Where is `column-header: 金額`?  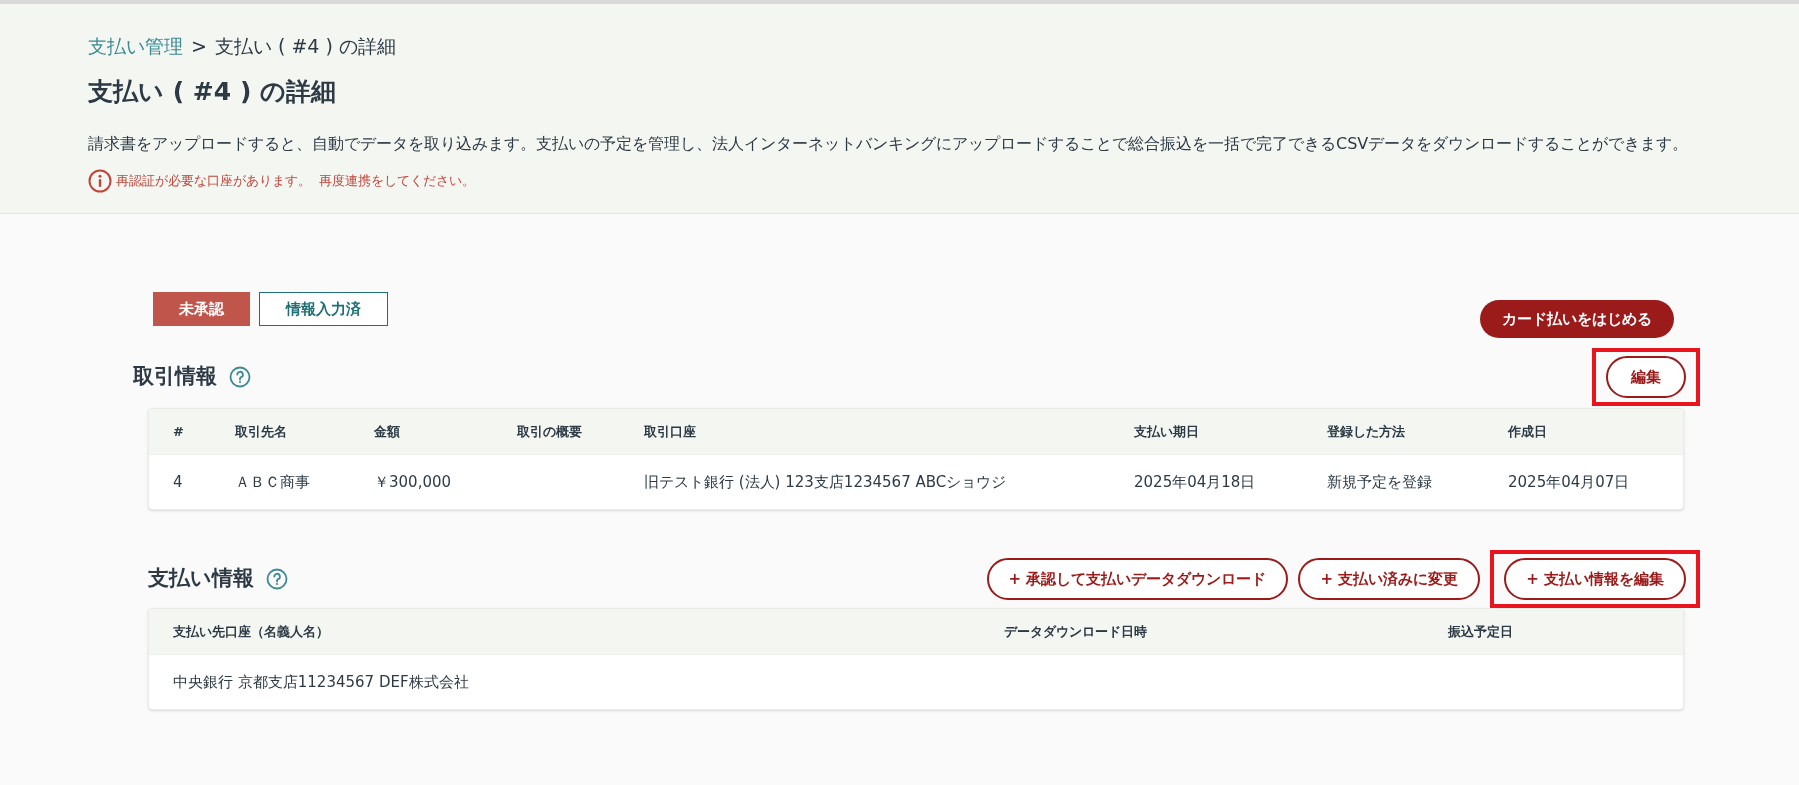 column-header: 金額 is located at coordinates (387, 431).